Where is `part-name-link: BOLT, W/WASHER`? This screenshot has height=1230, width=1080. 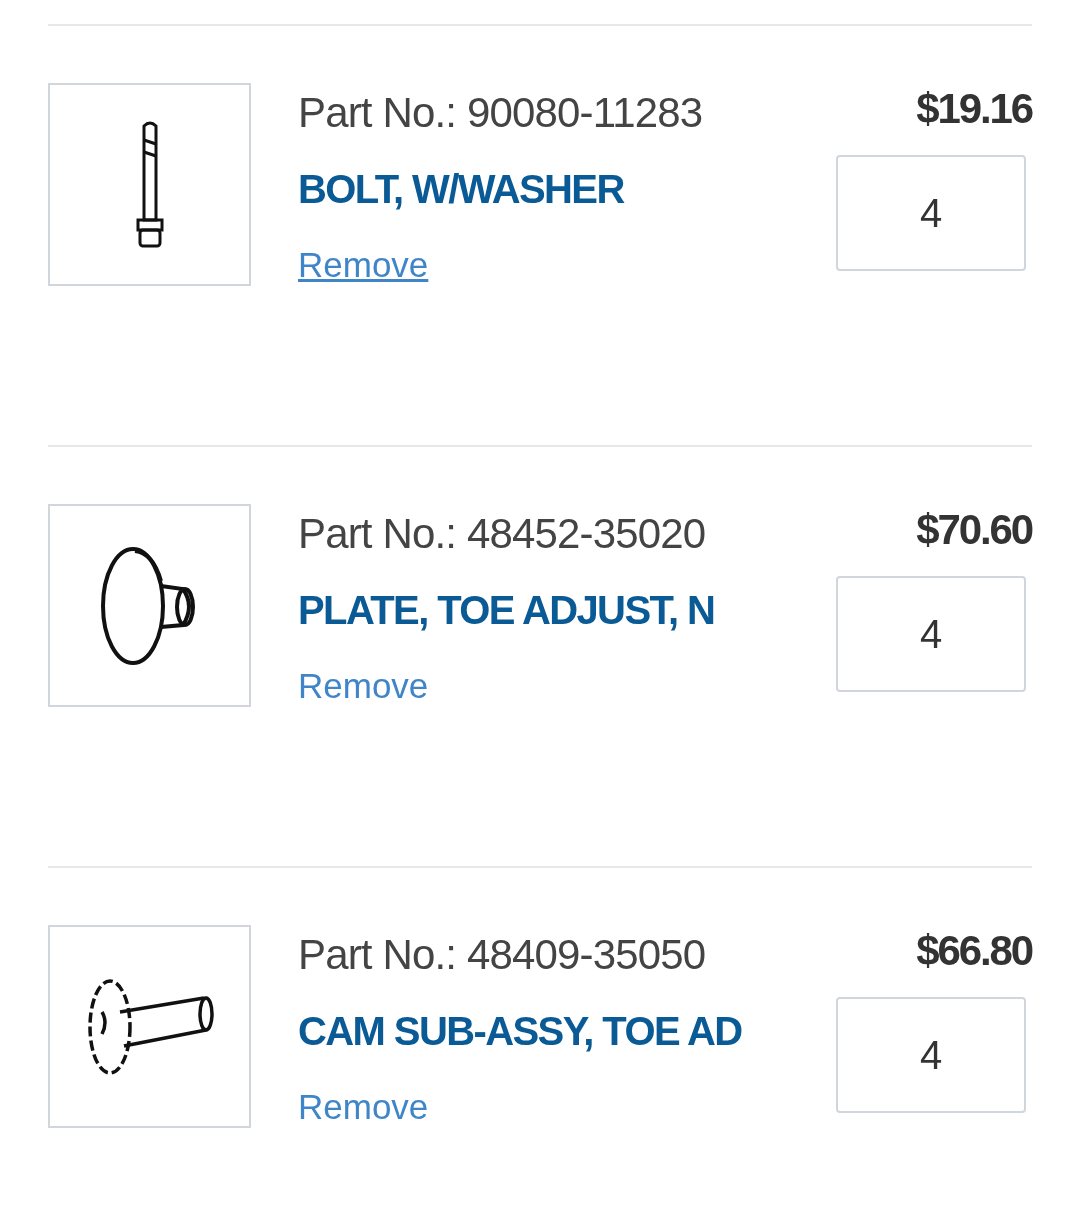 part-name-link: BOLT, W/WASHER is located at coordinates (461, 189).